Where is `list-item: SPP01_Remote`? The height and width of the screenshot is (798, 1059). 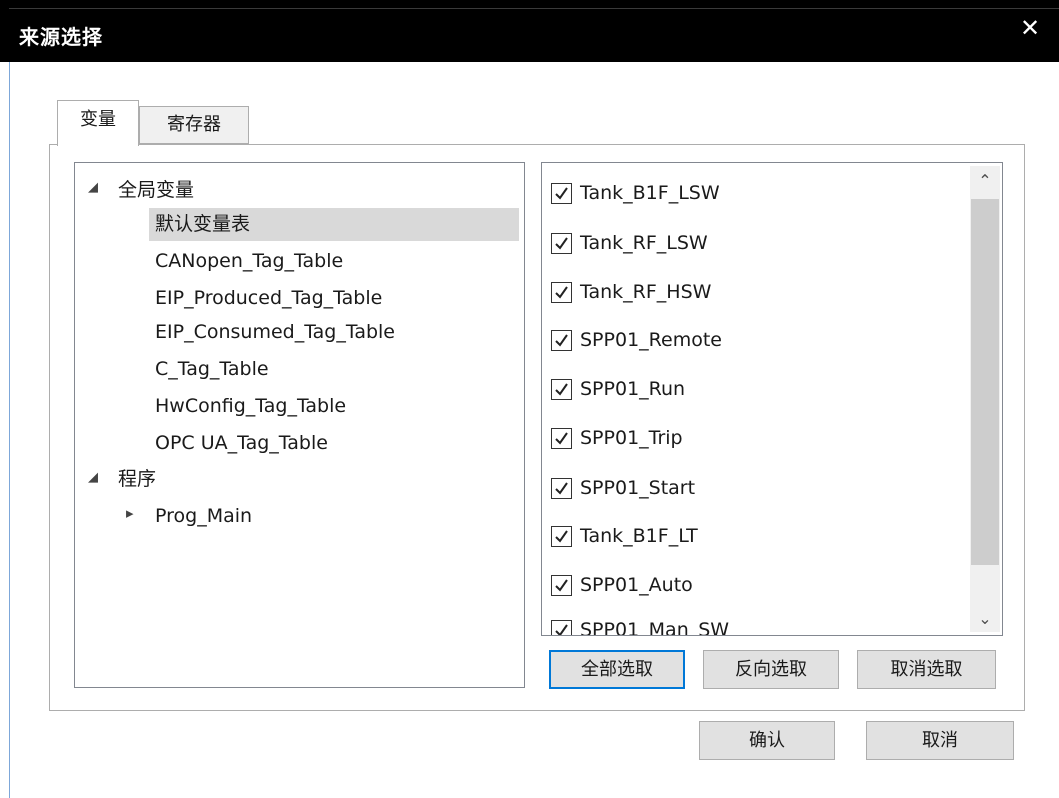
list-item: SPP01_Remote is located at coordinates (636, 340).